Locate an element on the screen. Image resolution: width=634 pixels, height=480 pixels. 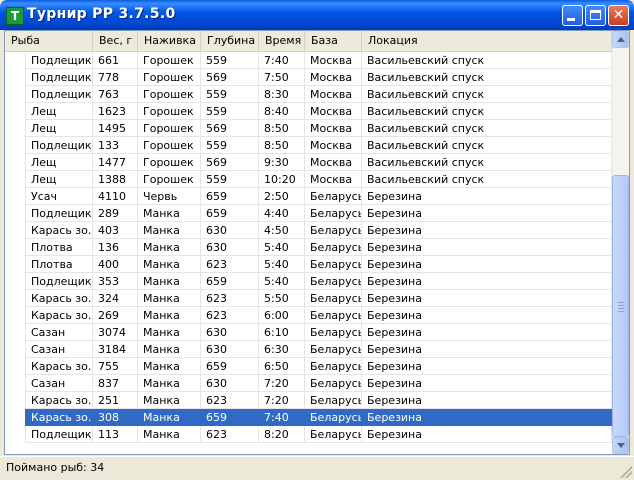
cell-time: 5:40 is located at coordinates (282, 247).